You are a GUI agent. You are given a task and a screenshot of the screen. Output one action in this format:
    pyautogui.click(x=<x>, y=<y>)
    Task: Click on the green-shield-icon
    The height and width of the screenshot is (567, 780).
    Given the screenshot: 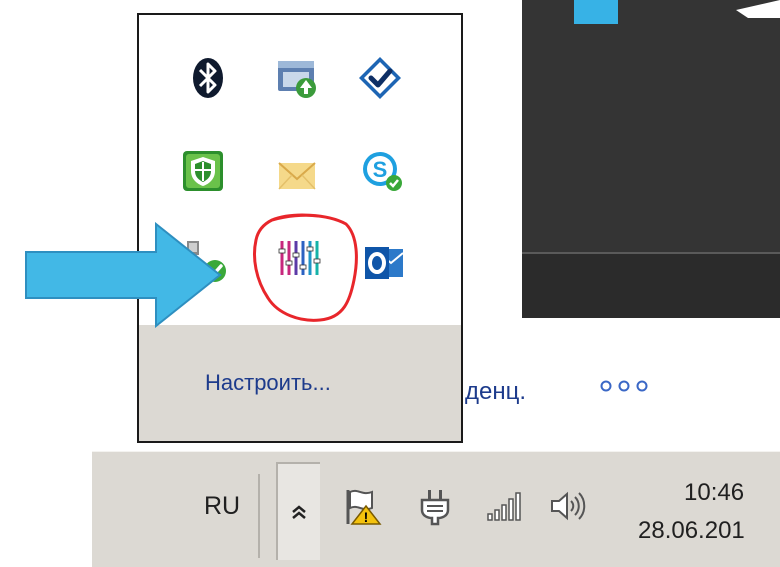 What is the action you would take?
    pyautogui.click(x=203, y=171)
    